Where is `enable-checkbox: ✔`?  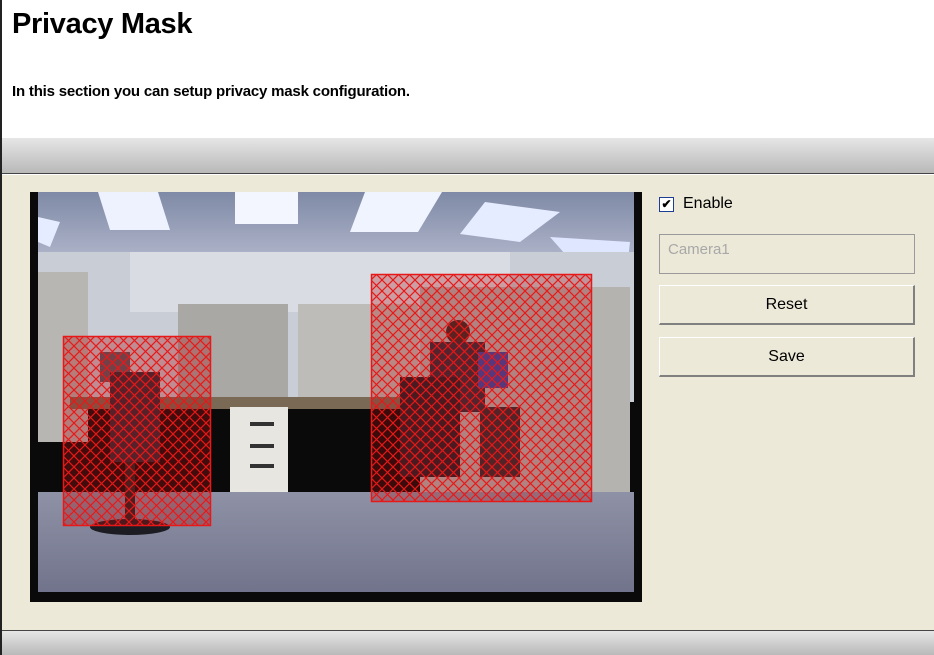 enable-checkbox: ✔ is located at coordinates (666, 204).